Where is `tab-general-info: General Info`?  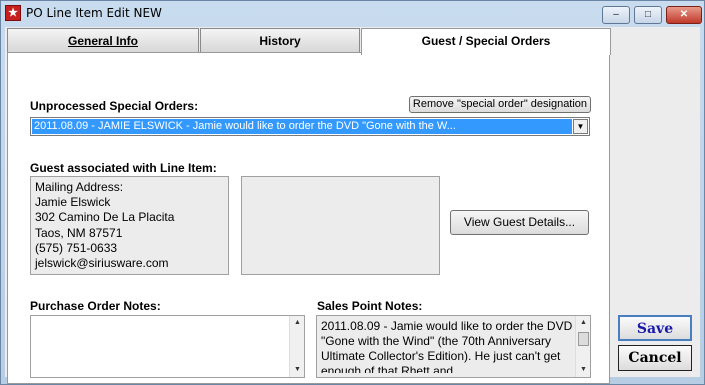 tab-general-info: General Info is located at coordinates (103, 40).